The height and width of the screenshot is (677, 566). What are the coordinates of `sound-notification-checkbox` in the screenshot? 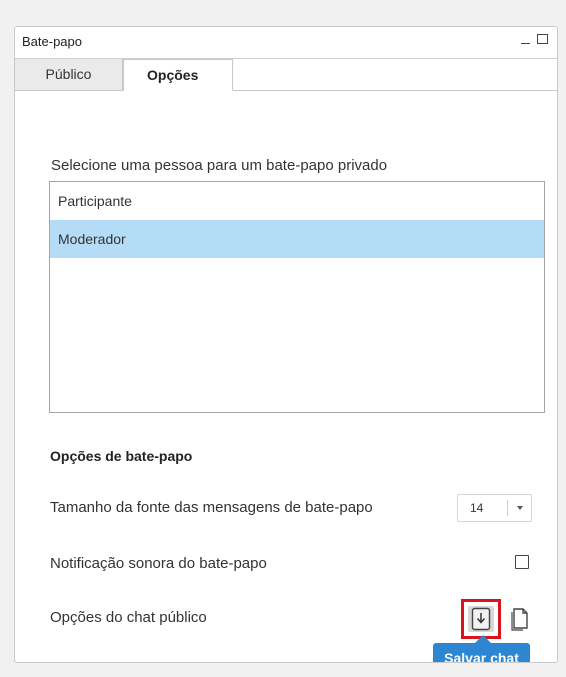 It's located at (522, 562).